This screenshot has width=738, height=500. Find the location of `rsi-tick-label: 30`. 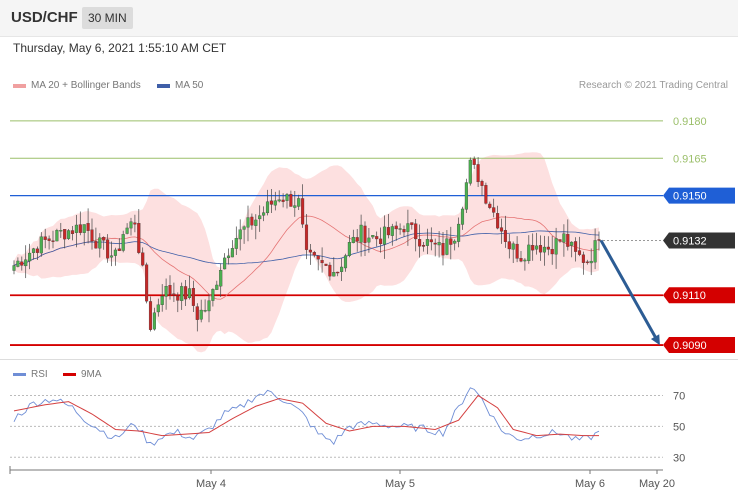

rsi-tick-label: 30 is located at coordinates (679, 458).